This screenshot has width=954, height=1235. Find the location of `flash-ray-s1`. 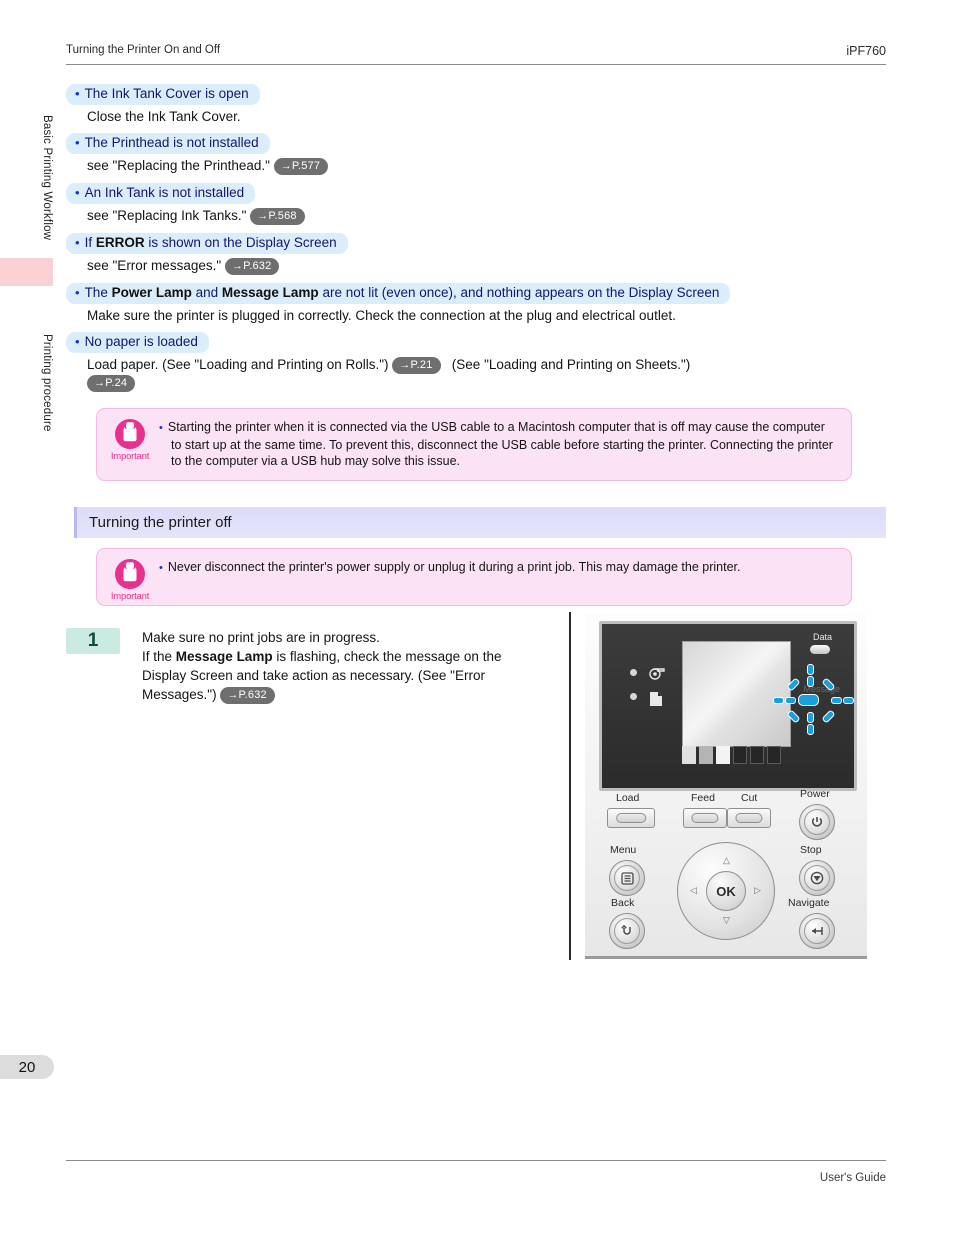

flash-ray-s1 is located at coordinates (810, 717).